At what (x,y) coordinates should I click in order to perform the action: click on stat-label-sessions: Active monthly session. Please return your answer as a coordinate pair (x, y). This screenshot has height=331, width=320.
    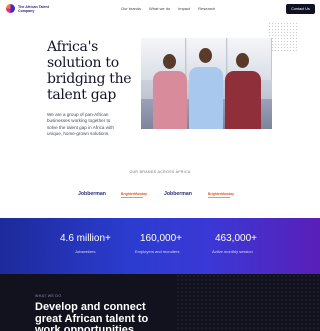
    Looking at the image, I should click on (232, 251).